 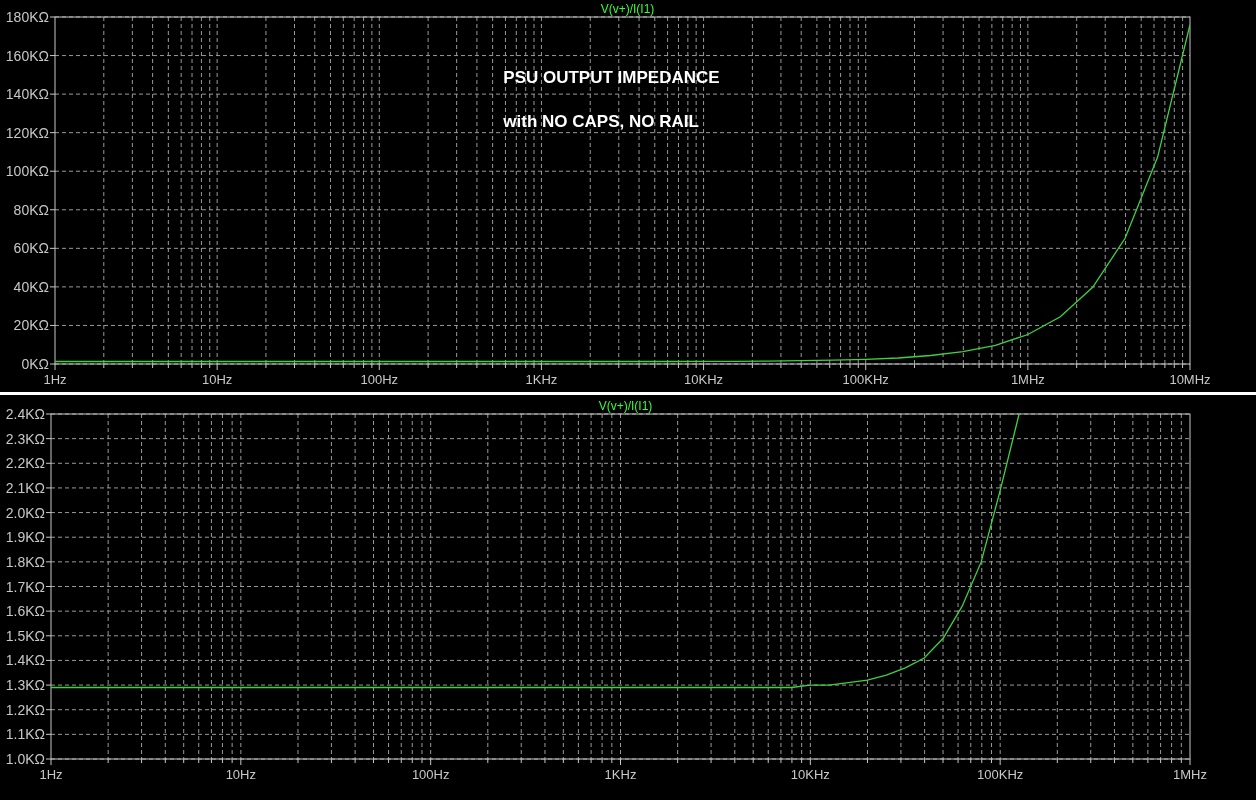 I want to click on axis-tick-label: 0KΩ, so click(x=35, y=364).